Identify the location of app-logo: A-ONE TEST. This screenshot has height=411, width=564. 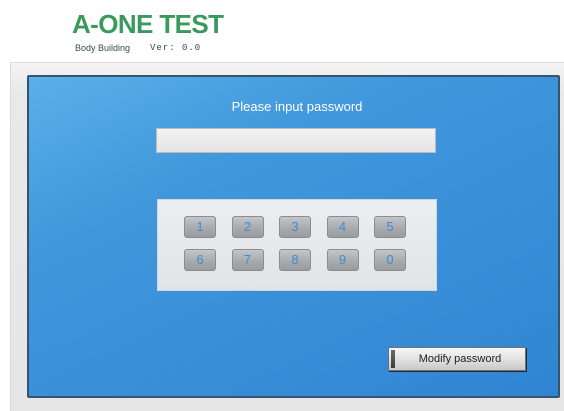
(148, 24).